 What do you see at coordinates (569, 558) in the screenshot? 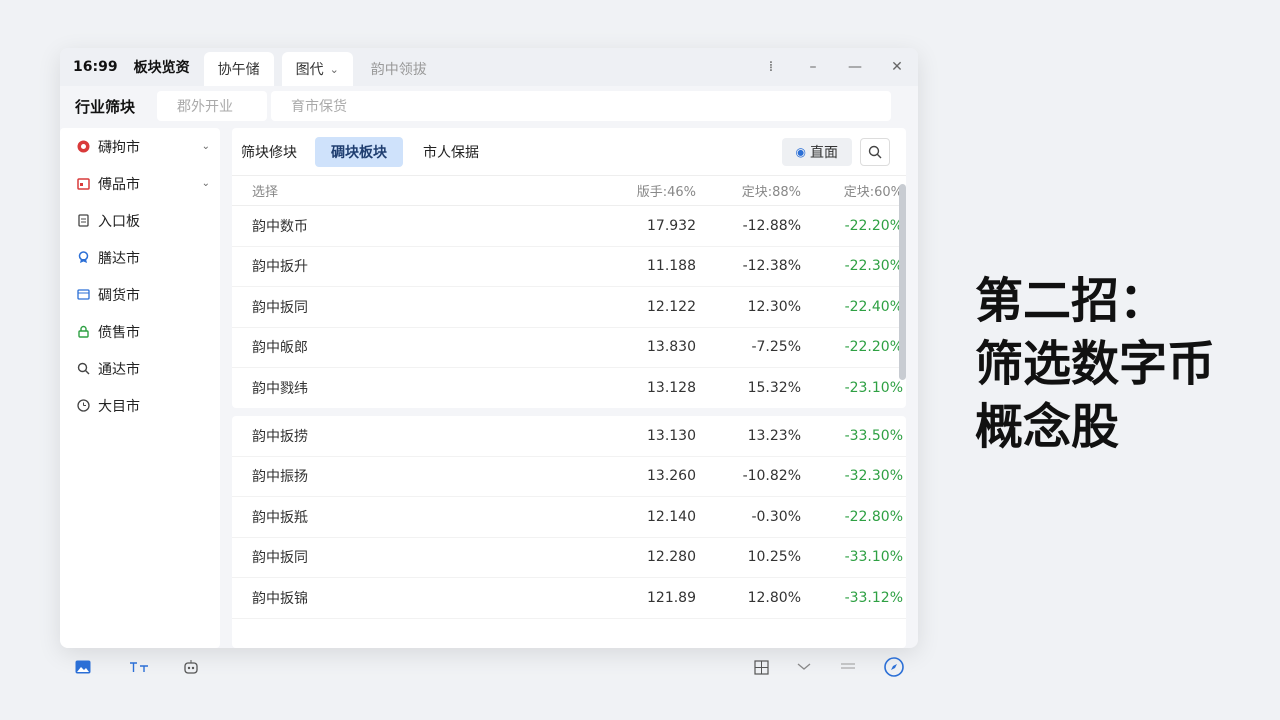
I see `table-row: 韵中扳同 12.280 10.25% -33.10%` at bounding box center [569, 558].